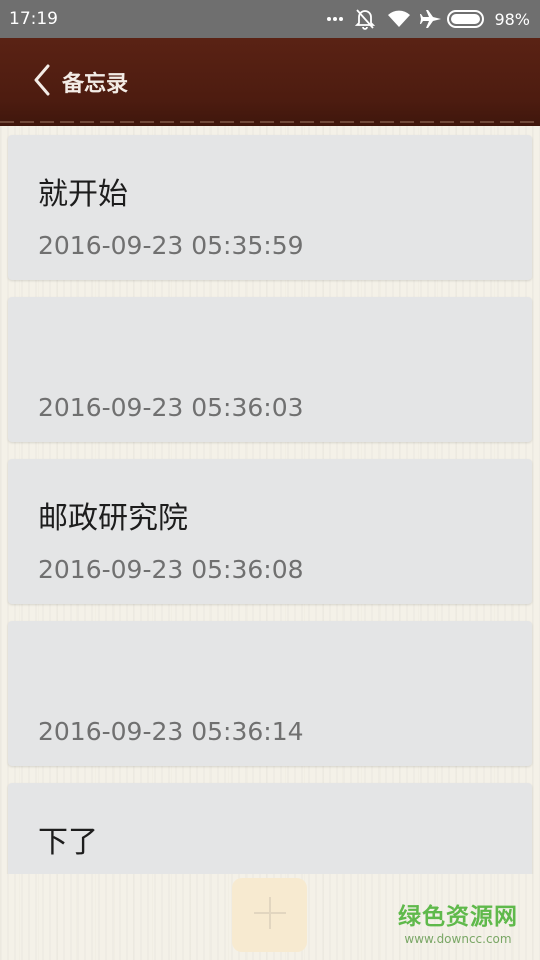 This screenshot has height=960, width=540. I want to click on battery-percent: 98%, so click(512, 19).